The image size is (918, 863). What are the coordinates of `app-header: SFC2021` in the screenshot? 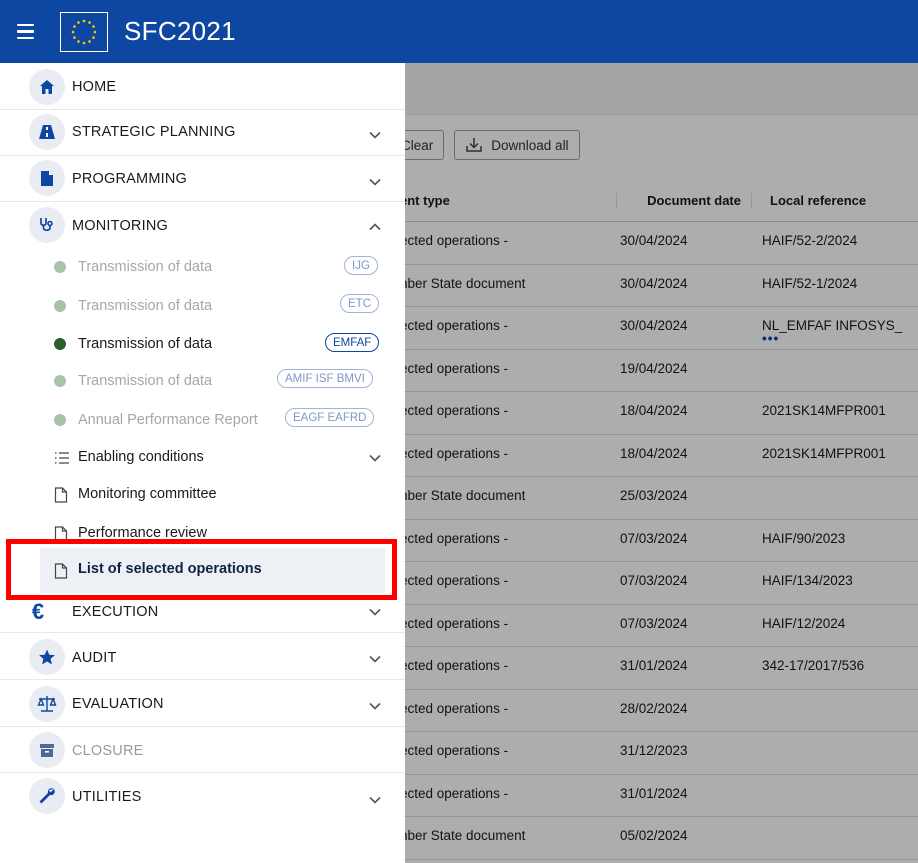 It's located at (459, 31).